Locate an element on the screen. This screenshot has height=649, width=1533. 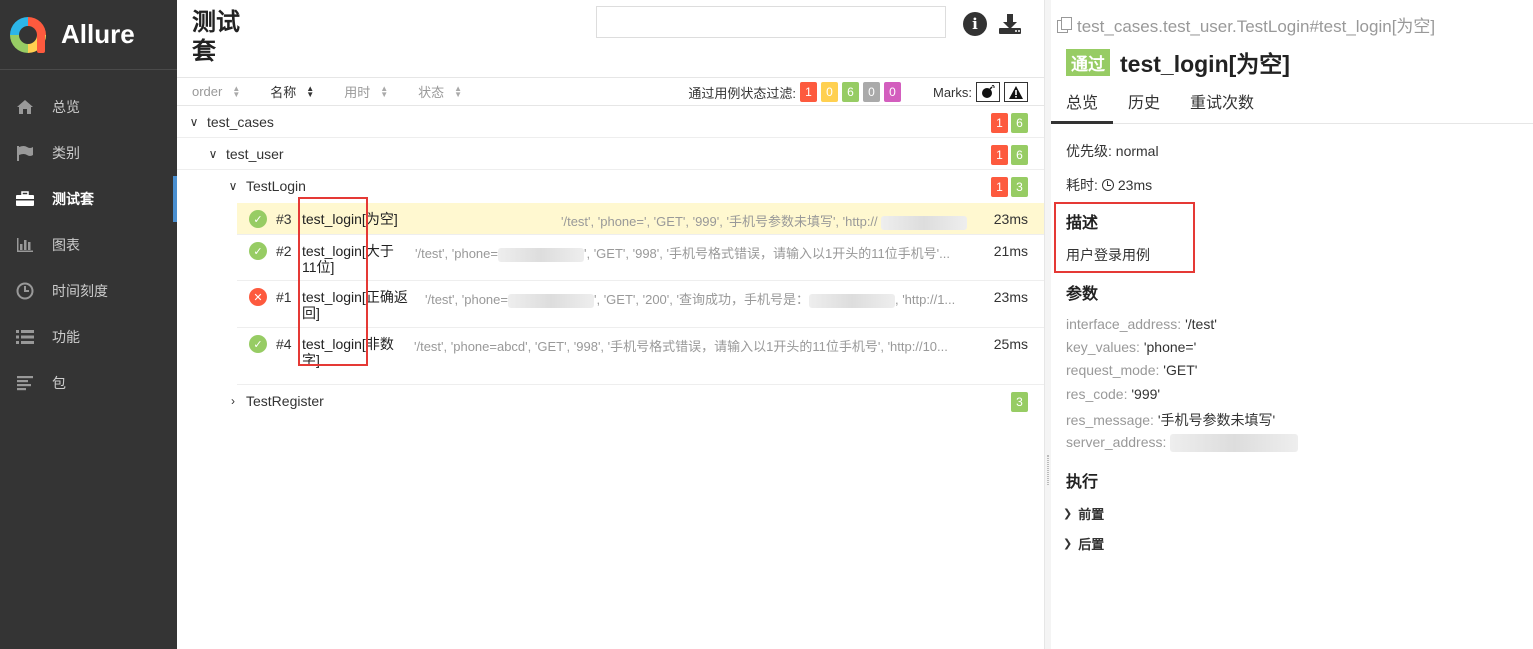
sidebar-item-label: 功能 is located at coordinates (66, 337).